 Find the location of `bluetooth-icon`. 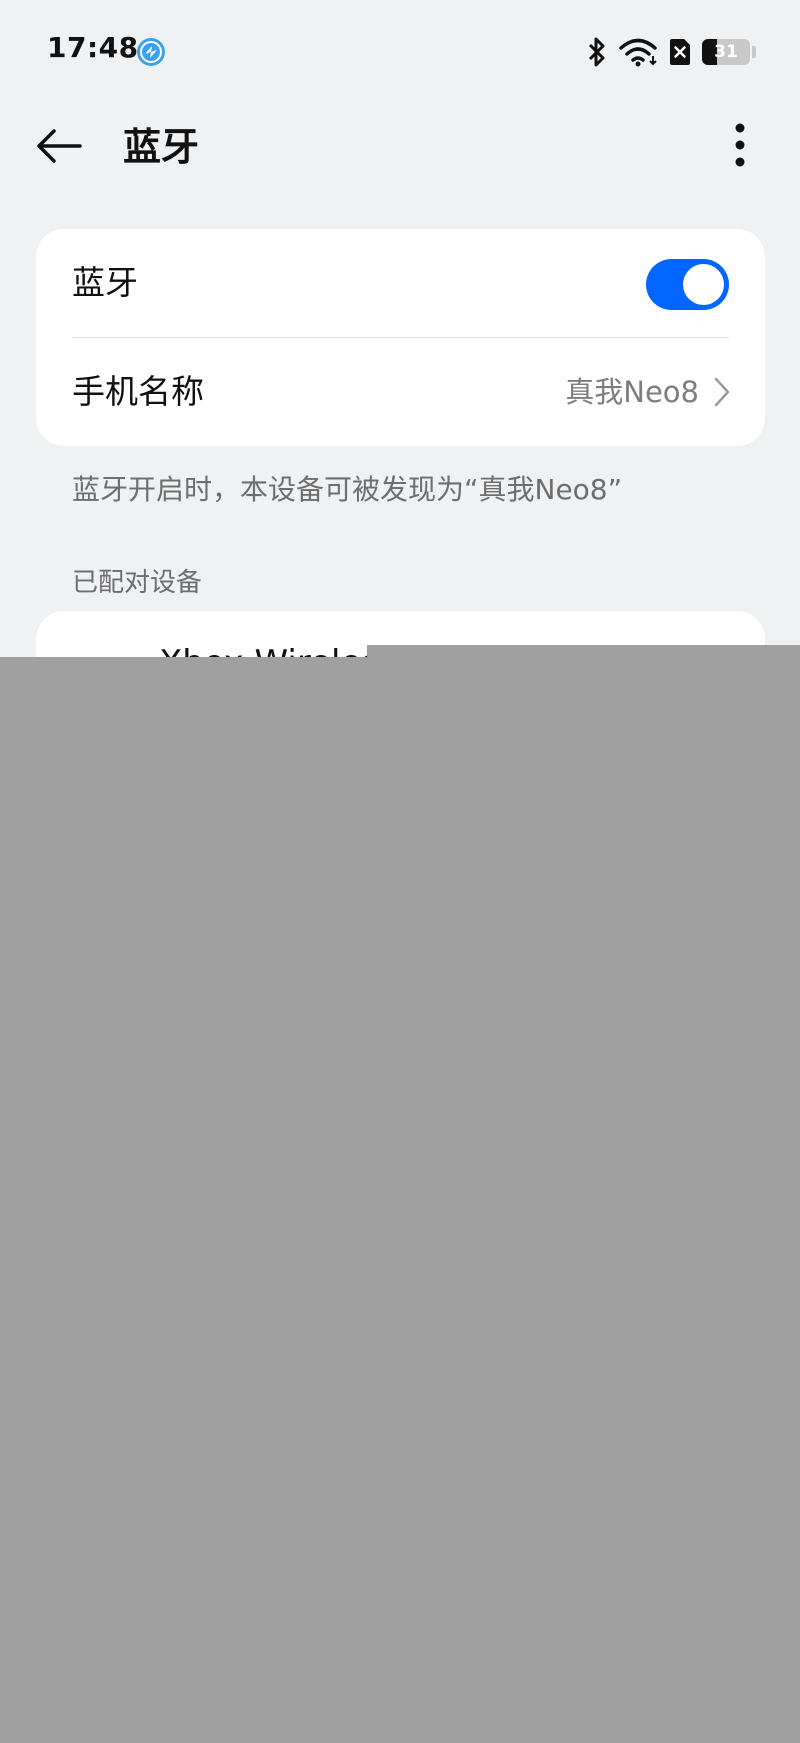

bluetooth-icon is located at coordinates (596, 52).